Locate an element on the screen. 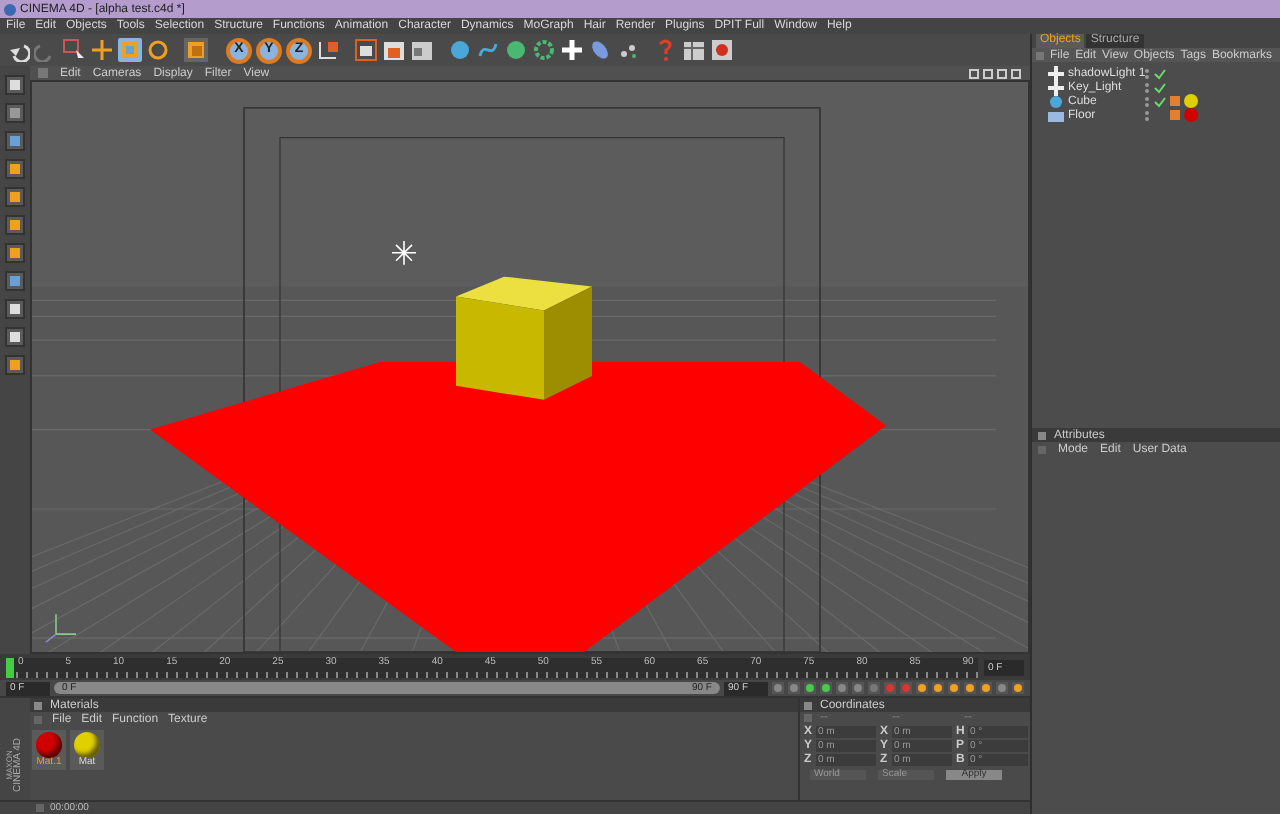  move-crosshair-icon is located at coordinates (102, 50).